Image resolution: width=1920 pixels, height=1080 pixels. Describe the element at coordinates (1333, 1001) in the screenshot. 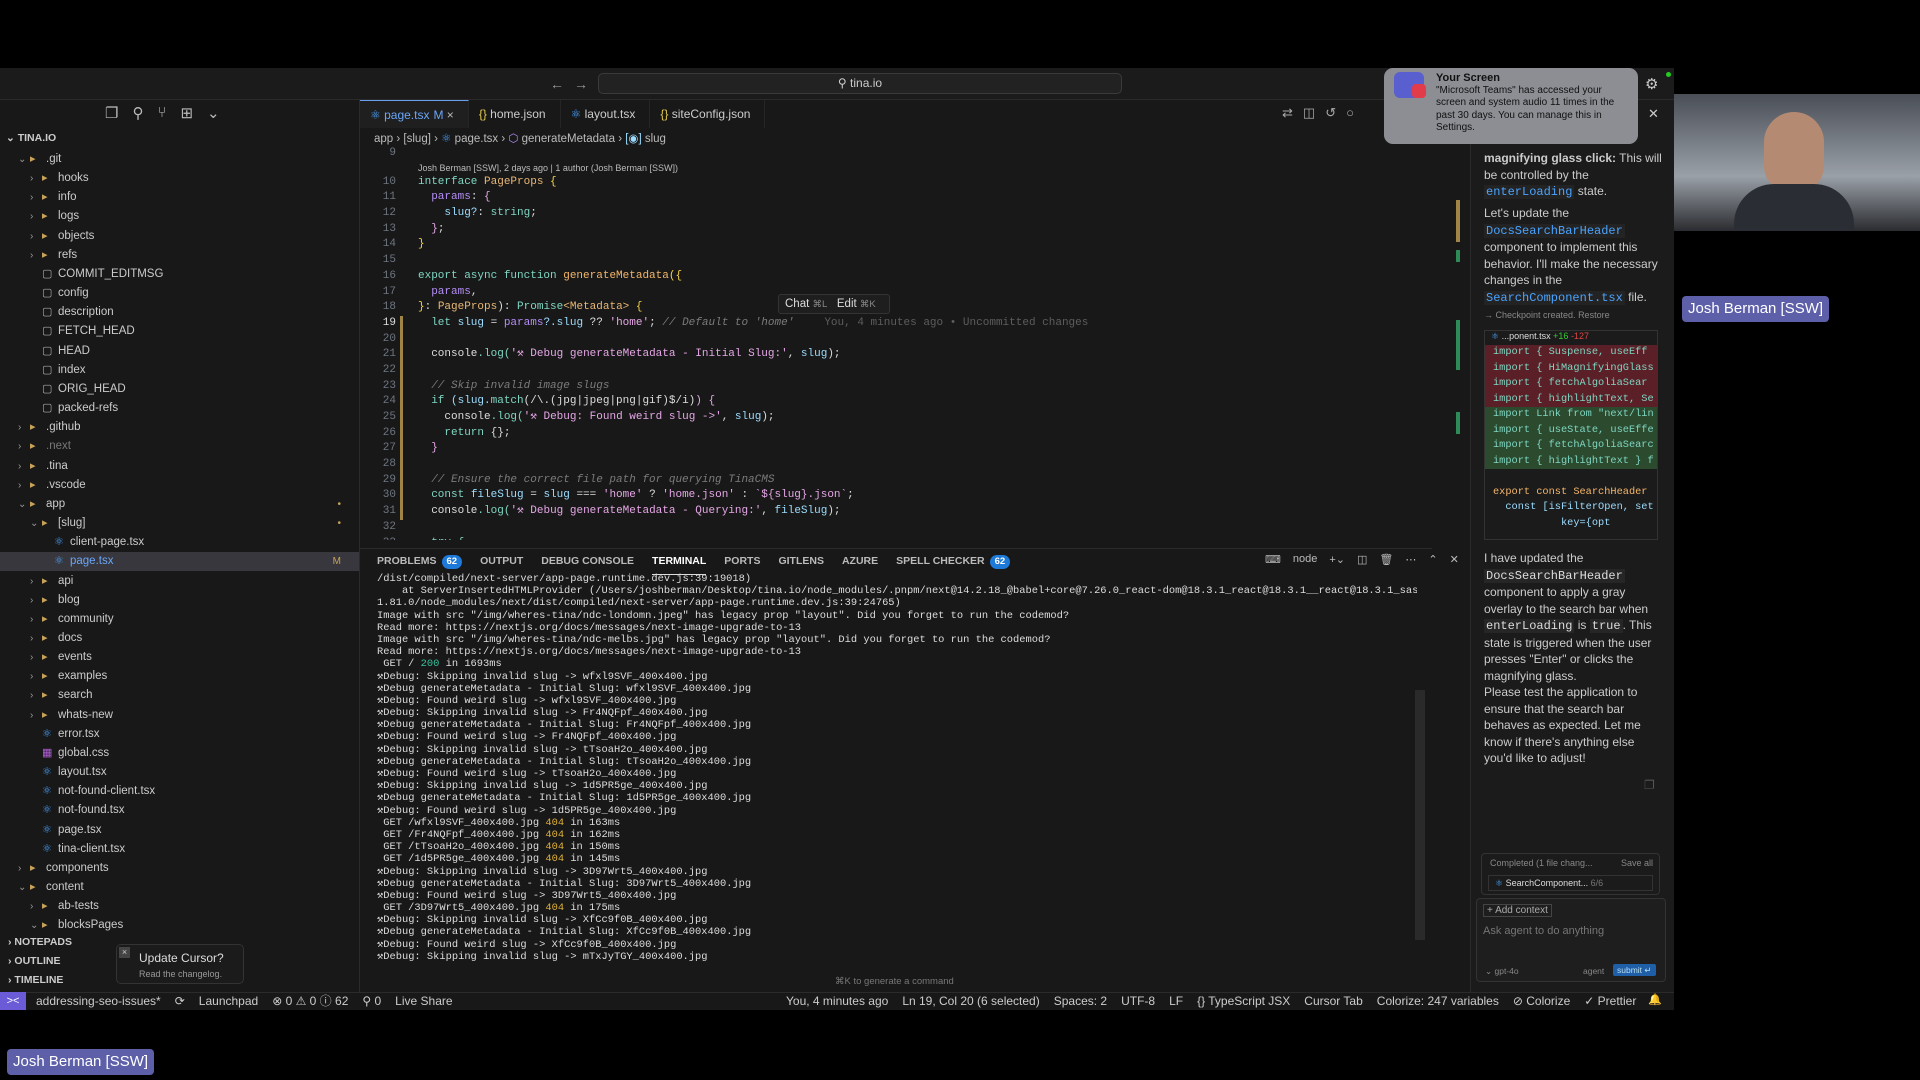

I see `status-item: Cursor Tab` at that location.